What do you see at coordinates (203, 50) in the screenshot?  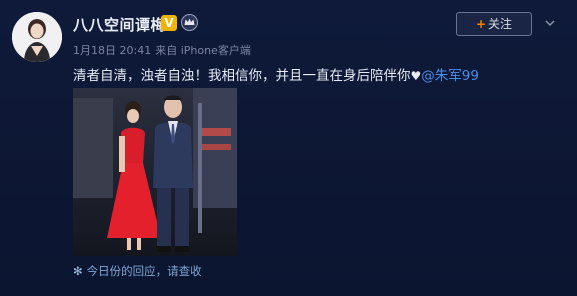 I see `post-source: 来自 iPhone客户端` at bounding box center [203, 50].